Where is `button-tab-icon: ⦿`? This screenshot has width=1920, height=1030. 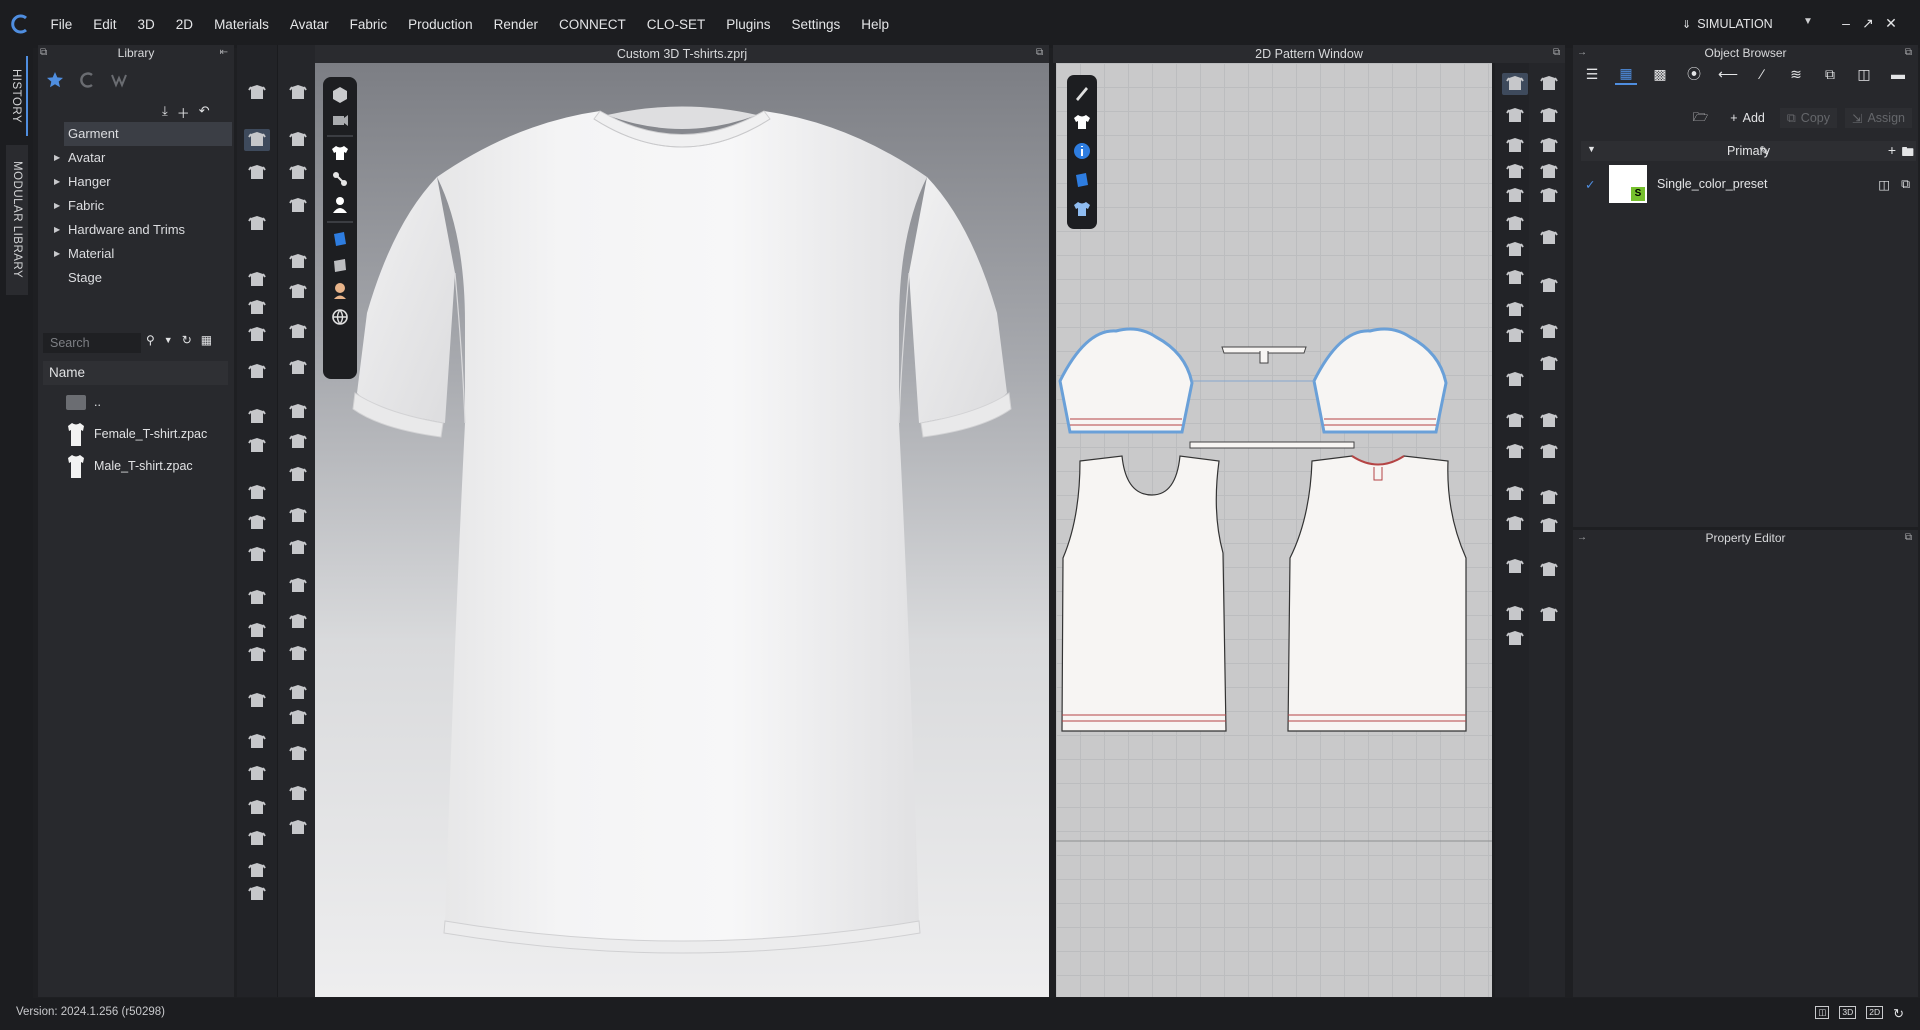
button-tab-icon: ⦿ is located at coordinates (1694, 74).